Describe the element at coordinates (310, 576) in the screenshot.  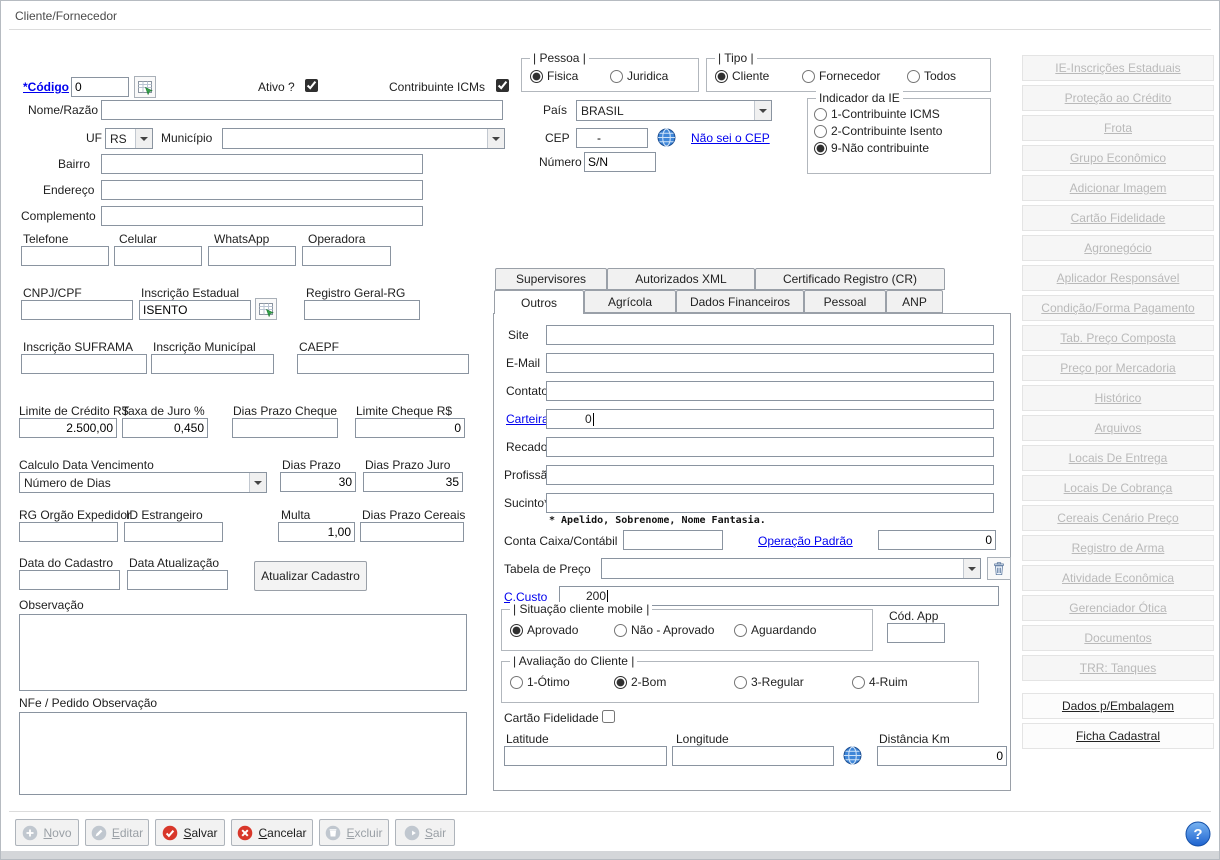
I see `atualizar-cadastro-button: Atualizar Cadastro` at that location.